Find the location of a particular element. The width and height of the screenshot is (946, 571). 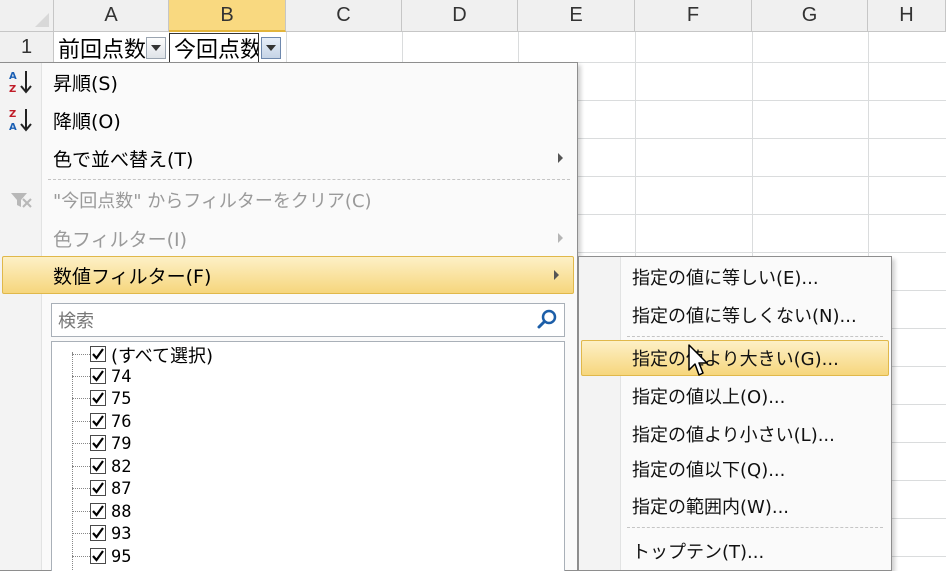

list-item-label: 75 is located at coordinates (121, 399).